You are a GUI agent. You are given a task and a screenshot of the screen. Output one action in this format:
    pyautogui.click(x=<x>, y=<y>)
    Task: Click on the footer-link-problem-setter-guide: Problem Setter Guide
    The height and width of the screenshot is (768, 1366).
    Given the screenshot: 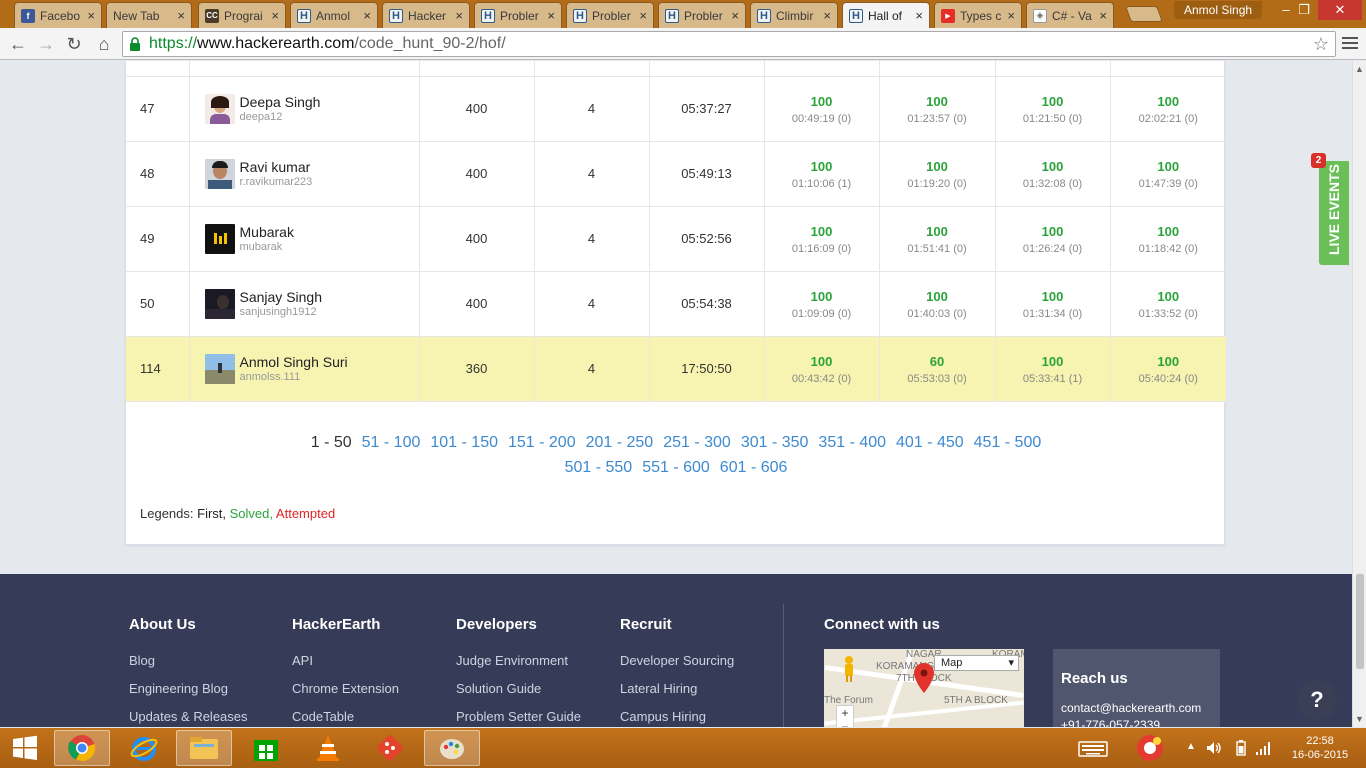 What is the action you would take?
    pyautogui.click(x=518, y=715)
    